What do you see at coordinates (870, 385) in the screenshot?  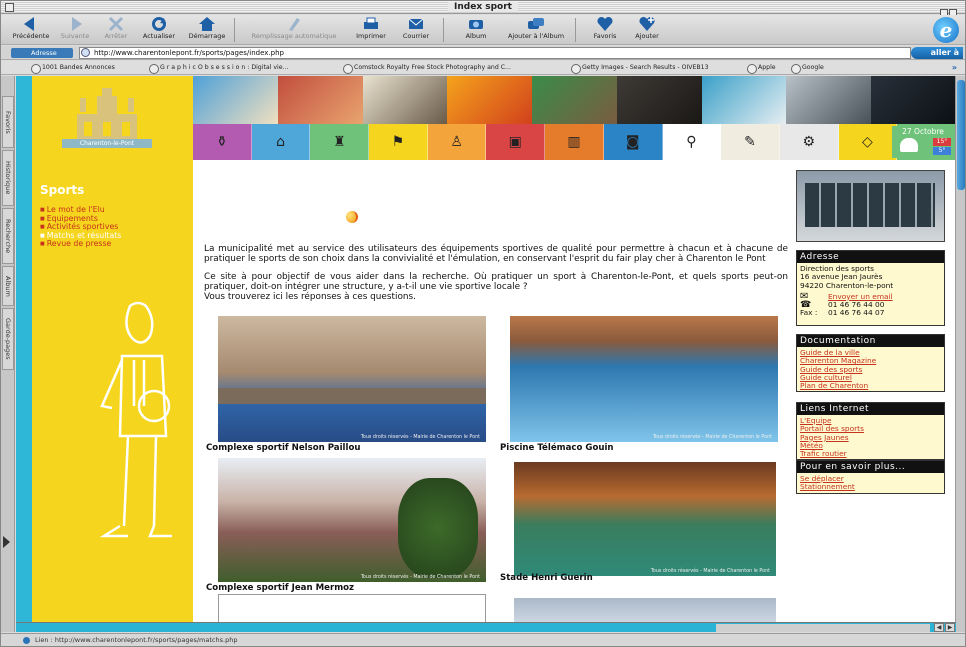 I see `doc-link-plan: Plan de Charenton` at bounding box center [870, 385].